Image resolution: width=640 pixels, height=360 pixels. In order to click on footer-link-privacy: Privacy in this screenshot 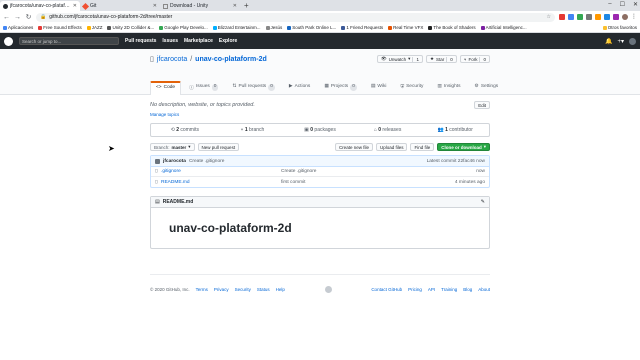, I will do `click(221, 289)`.